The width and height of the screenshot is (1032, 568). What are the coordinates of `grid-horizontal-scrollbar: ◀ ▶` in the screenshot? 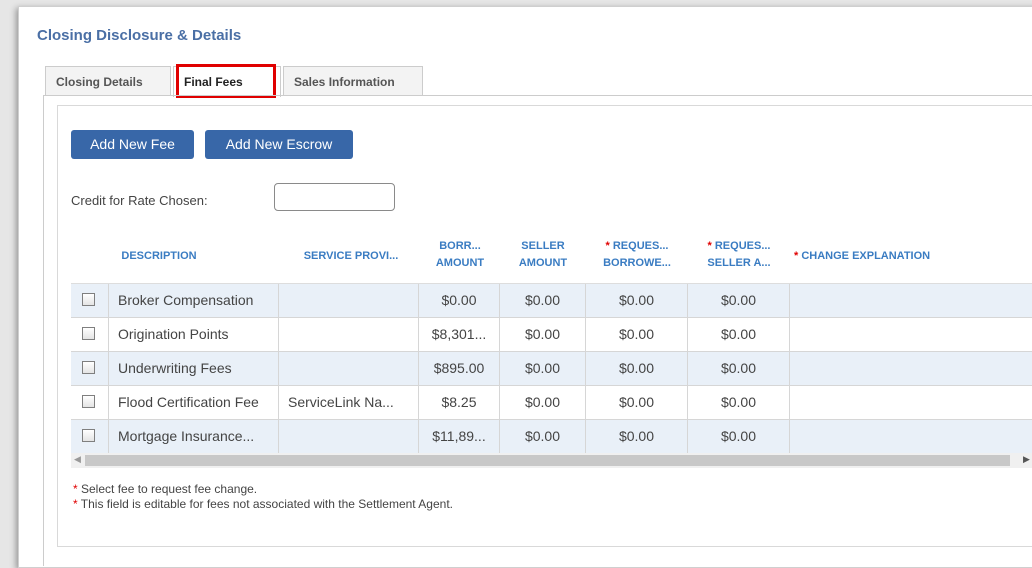 It's located at (551, 460).